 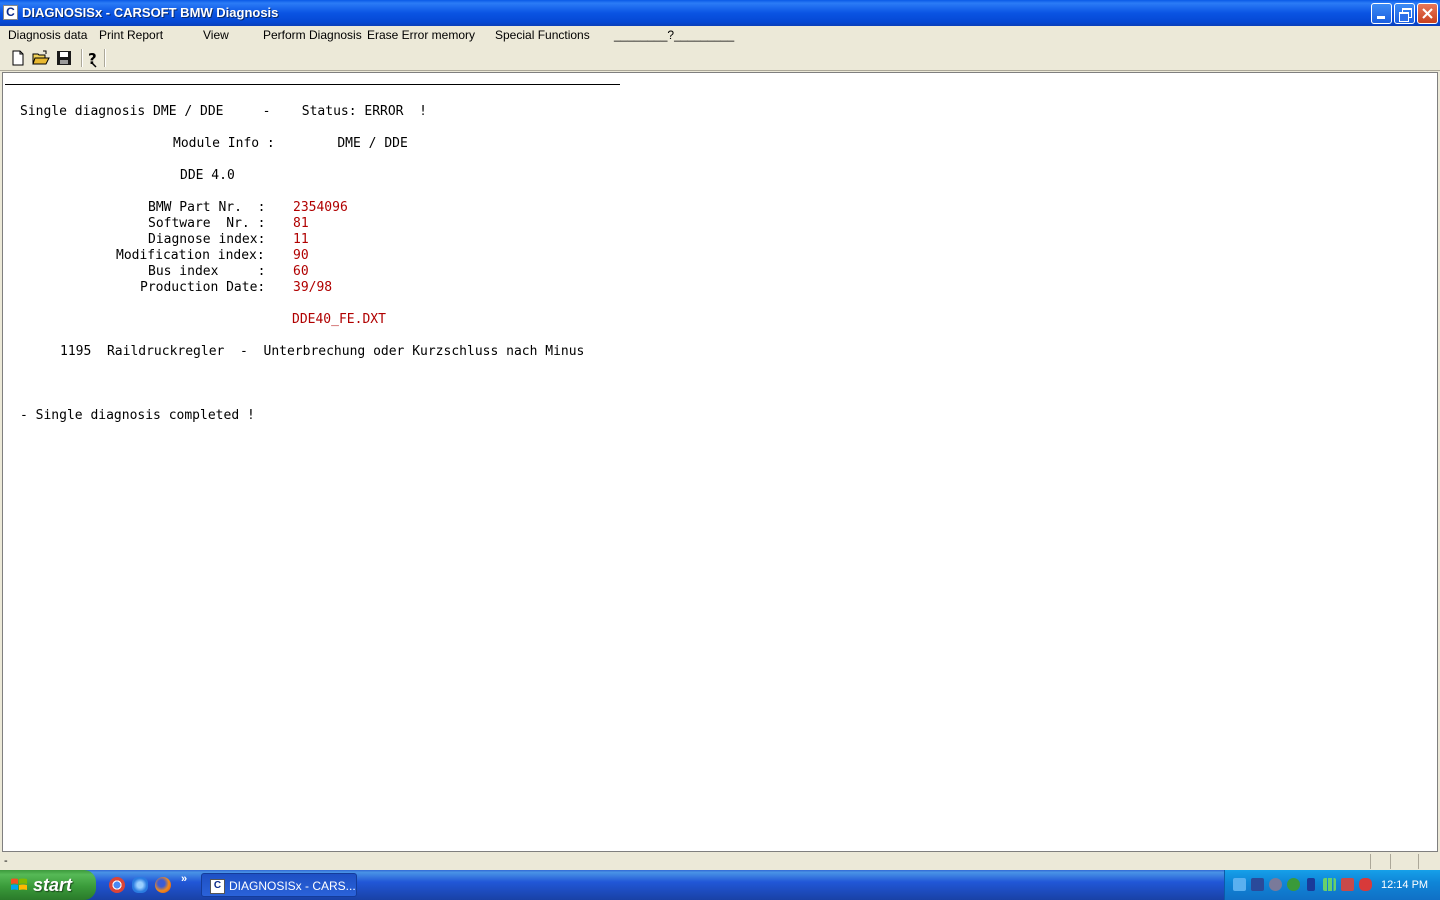 I want to click on menu-special-functions: Special Functions, so click(x=542, y=35).